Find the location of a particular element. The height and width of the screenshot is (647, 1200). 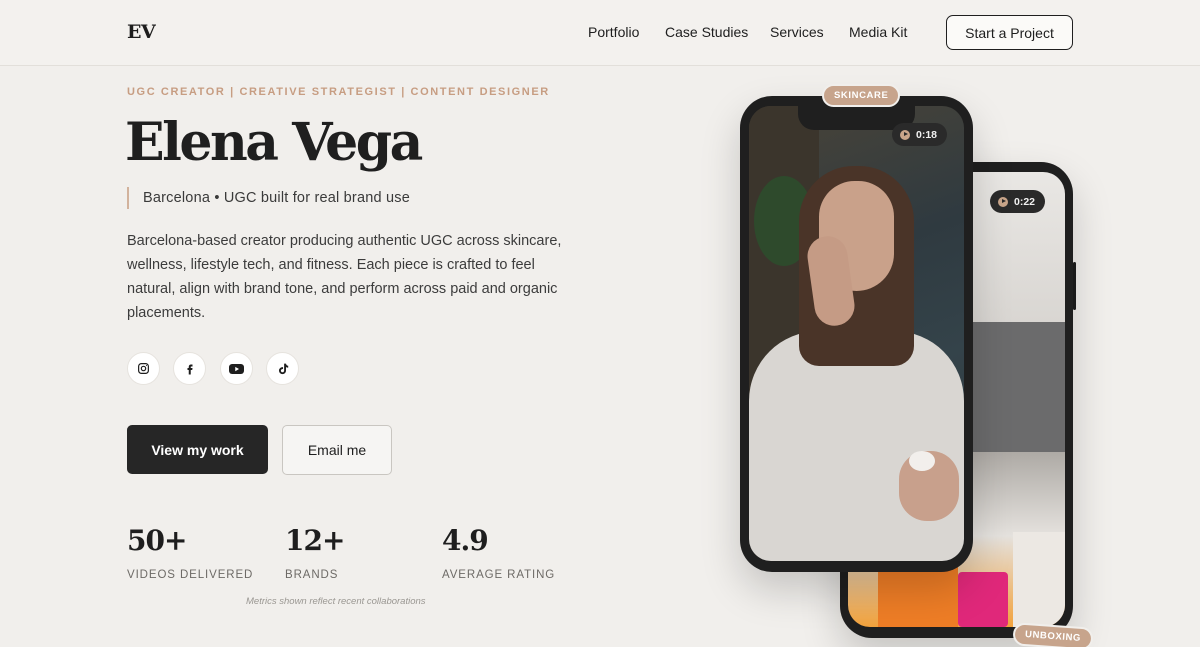

tiktok-icon is located at coordinates (282, 368).